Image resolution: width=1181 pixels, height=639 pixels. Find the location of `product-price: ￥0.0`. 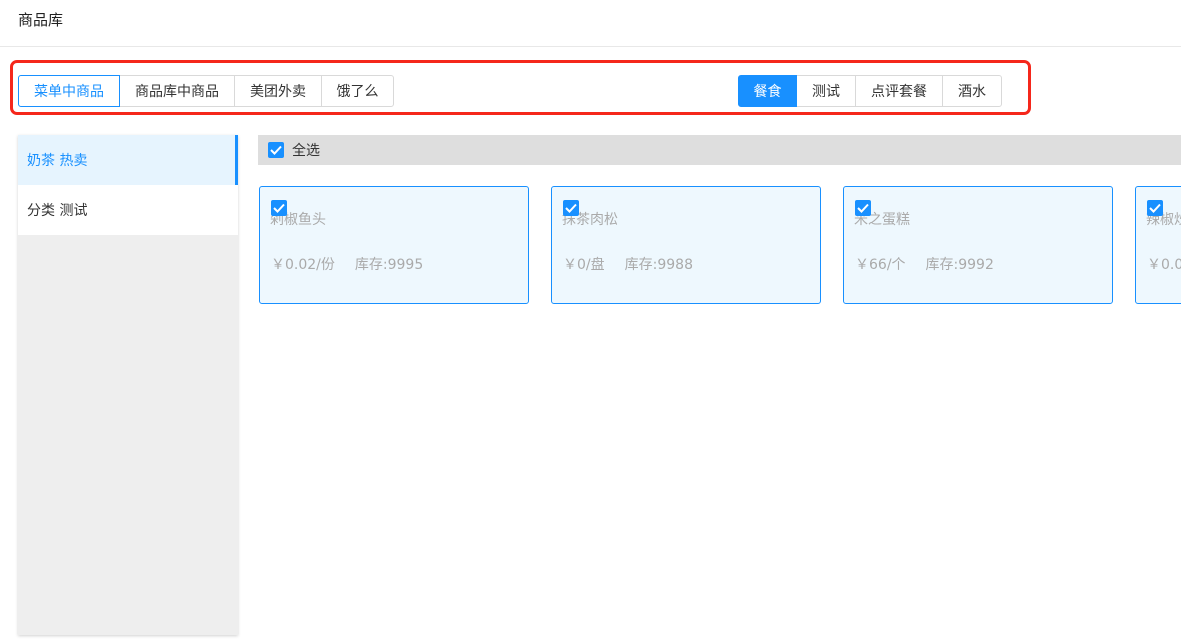

product-price: ￥0.0 is located at coordinates (1164, 265).